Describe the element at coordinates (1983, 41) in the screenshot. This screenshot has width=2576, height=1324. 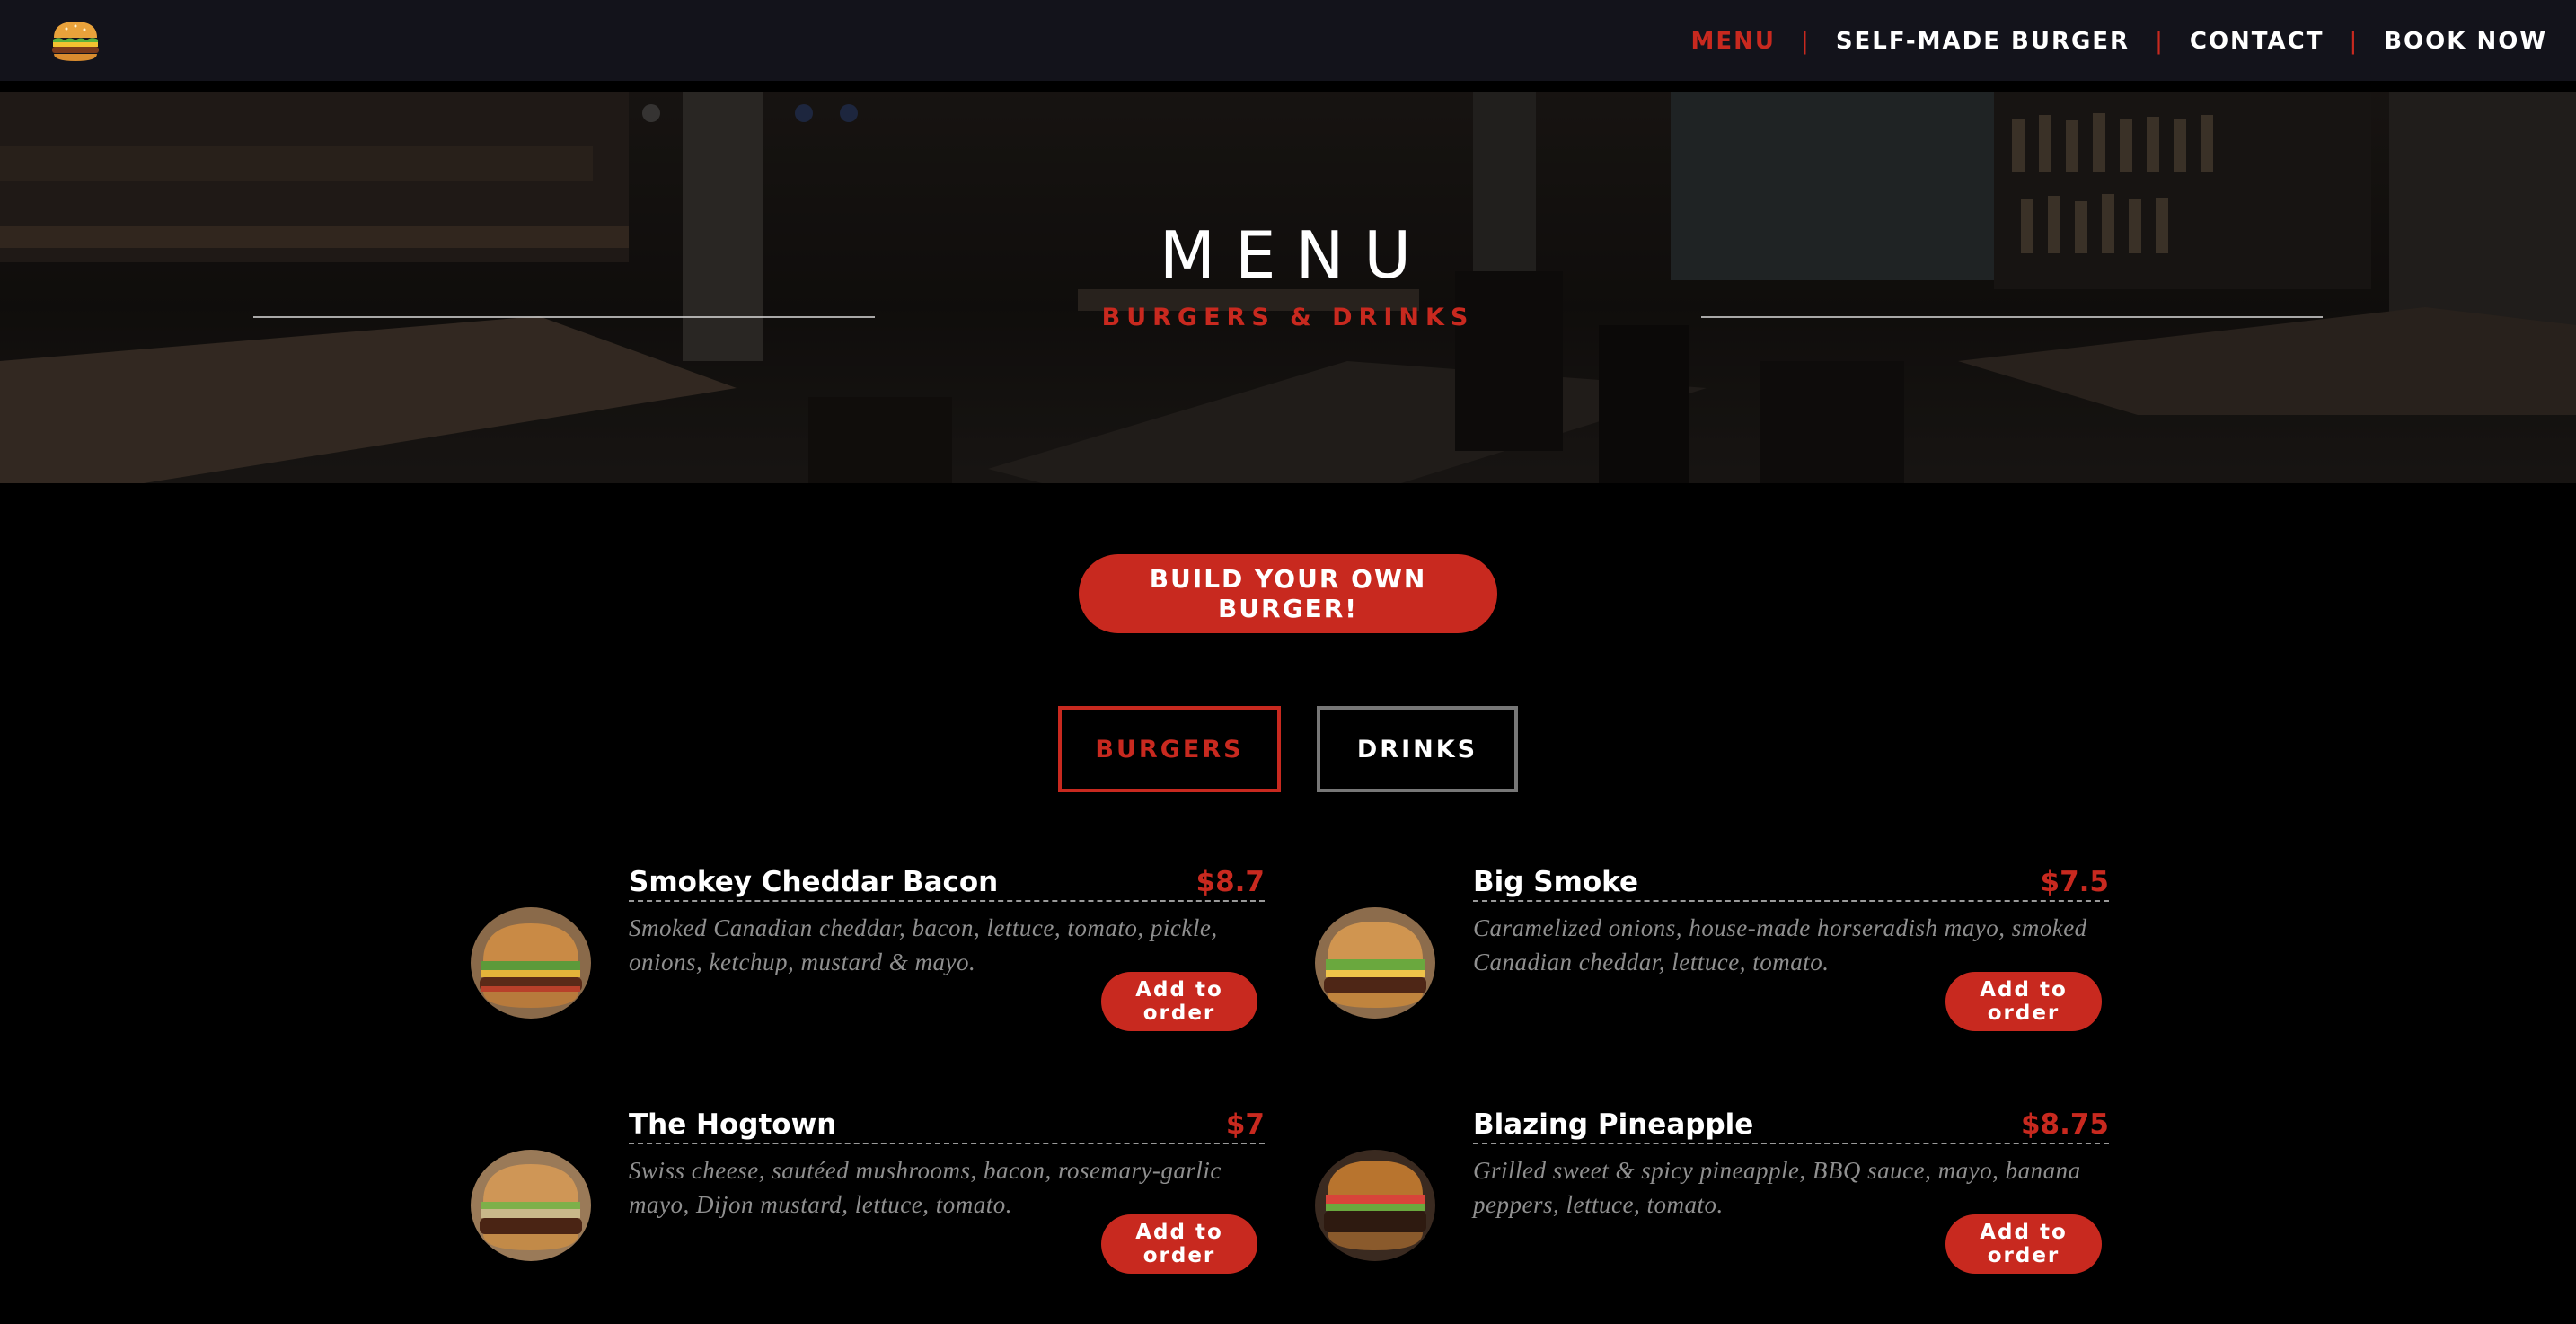
I see `nav-link-self-made-burger: SELF-MADE BURGER` at that location.